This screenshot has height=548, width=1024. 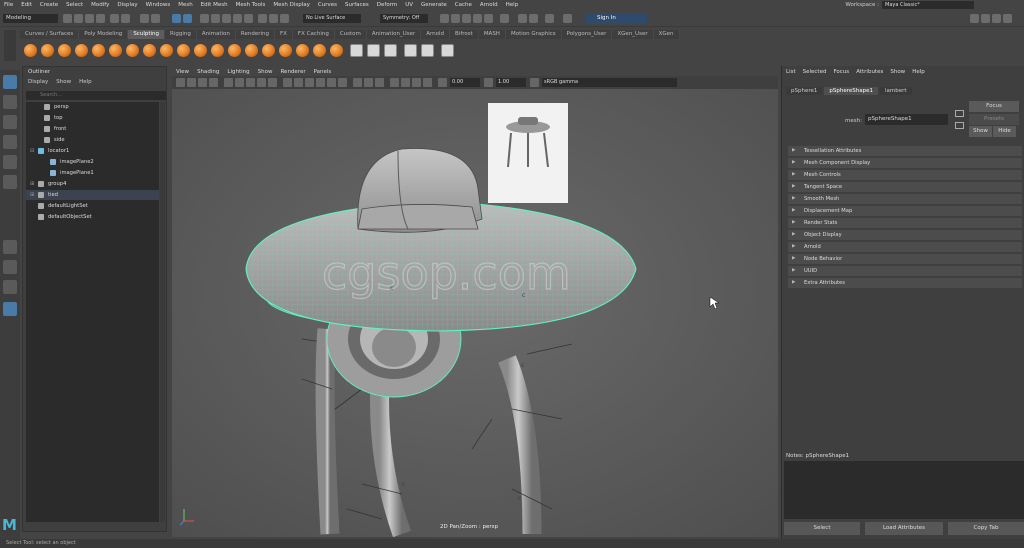 What do you see at coordinates (213, 82) in the screenshot?
I see `image-plane-icon` at bounding box center [213, 82].